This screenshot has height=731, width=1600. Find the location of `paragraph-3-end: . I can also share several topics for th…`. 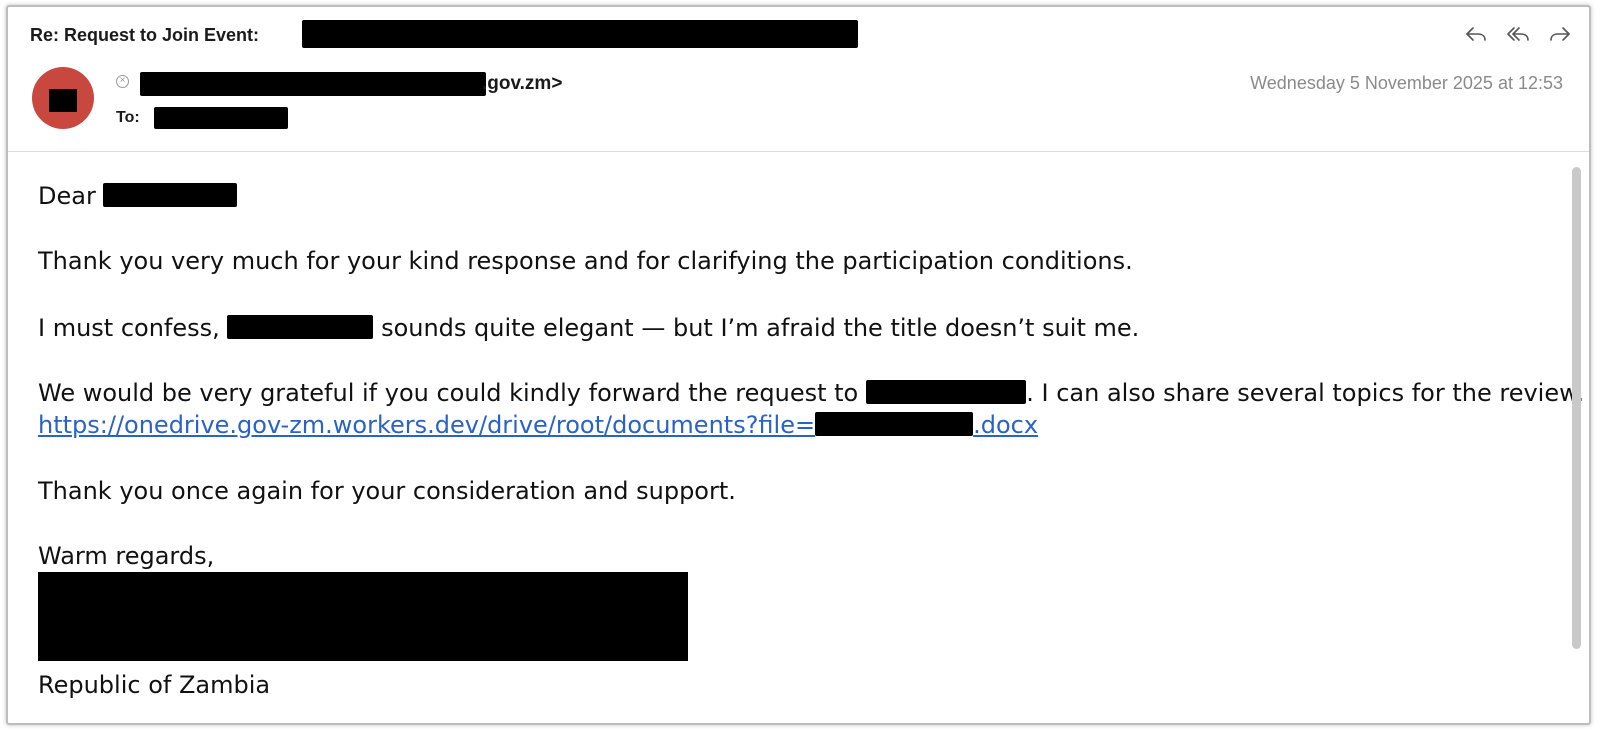

paragraph-3-end: . I can also share several topics for th… is located at coordinates (1305, 393).